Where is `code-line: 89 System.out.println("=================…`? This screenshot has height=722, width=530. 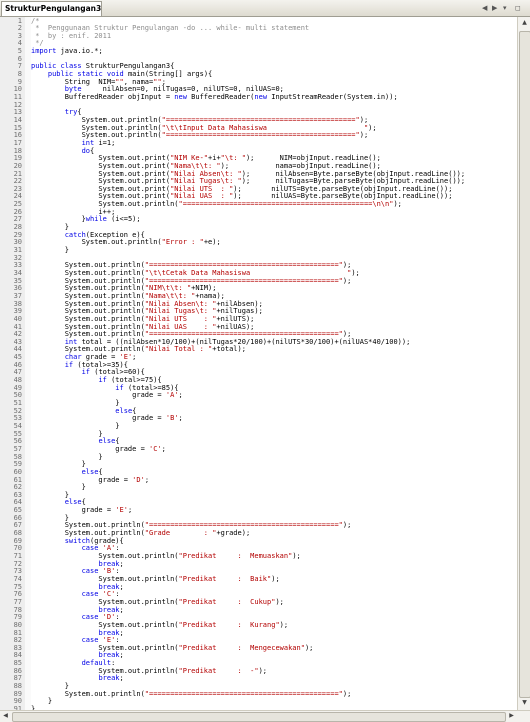
code-line: 89 System.out.println("=================… is located at coordinates (258, 694).